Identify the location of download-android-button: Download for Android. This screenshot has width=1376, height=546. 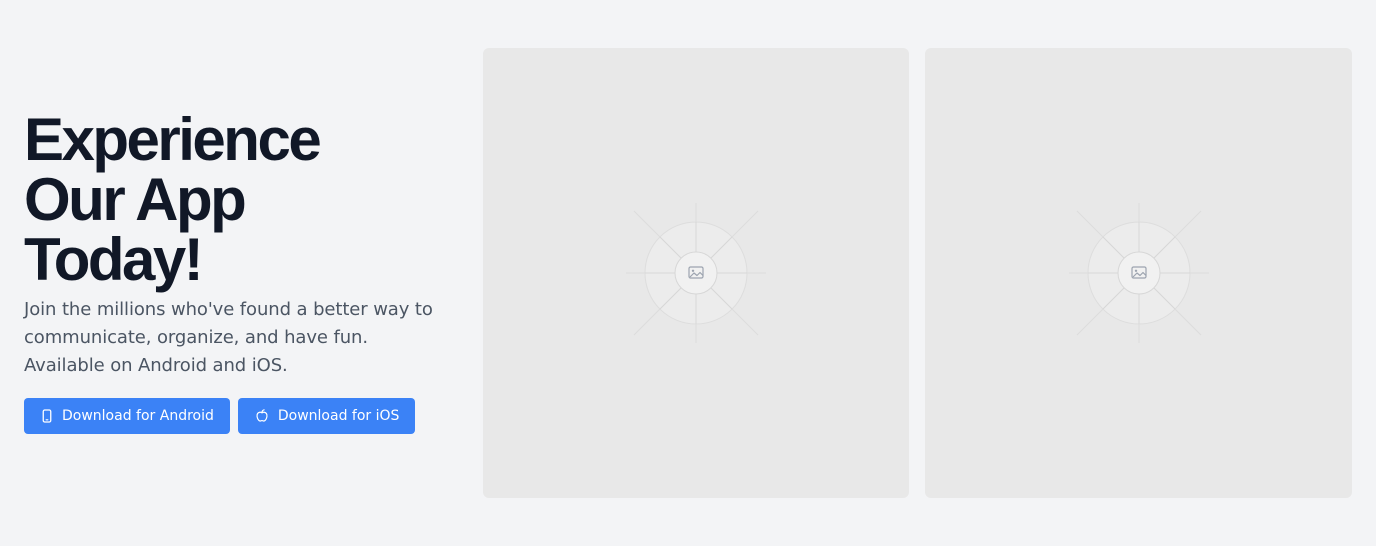
(127, 416).